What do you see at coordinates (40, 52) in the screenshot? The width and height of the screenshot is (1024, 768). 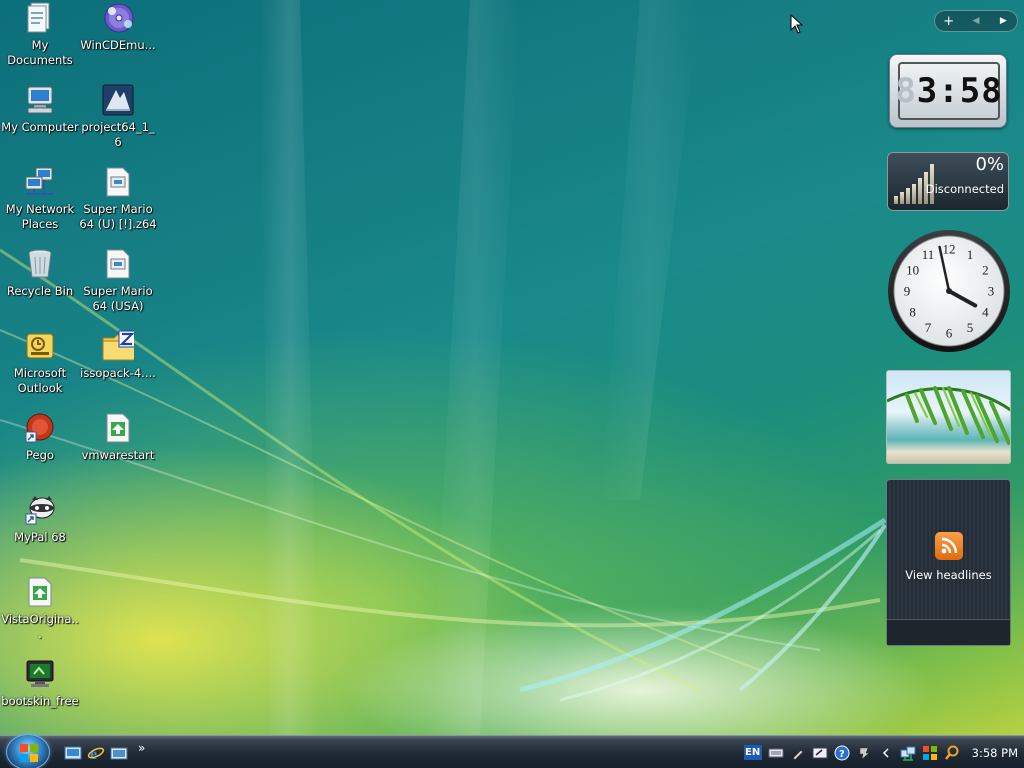 I see `desktop-icon-label: My Documents` at bounding box center [40, 52].